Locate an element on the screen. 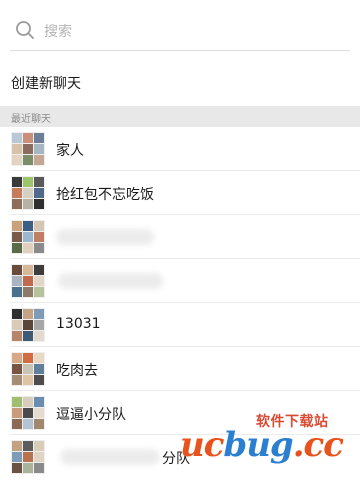 This screenshot has height=483, width=360. chat-item: 吃肉去 is located at coordinates (180, 369).